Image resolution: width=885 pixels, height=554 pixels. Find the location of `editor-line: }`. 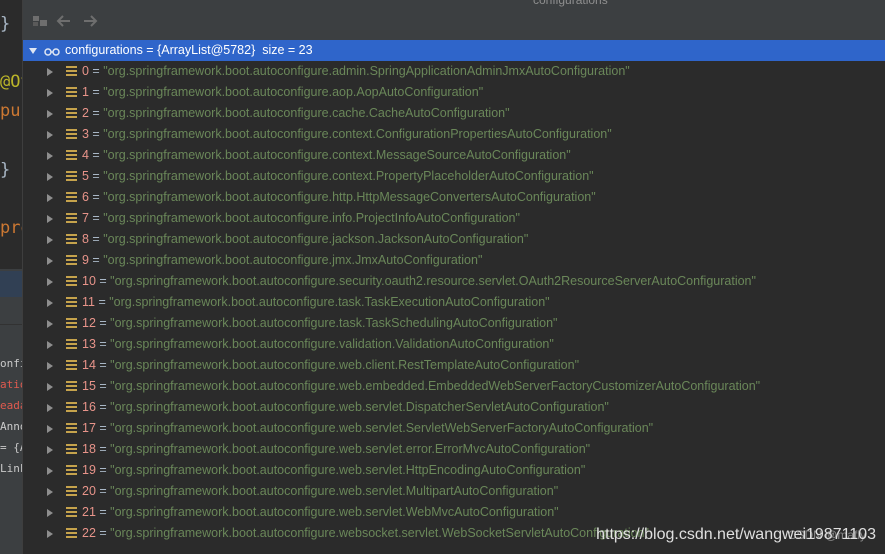

editor-line: } is located at coordinates (5, 170).